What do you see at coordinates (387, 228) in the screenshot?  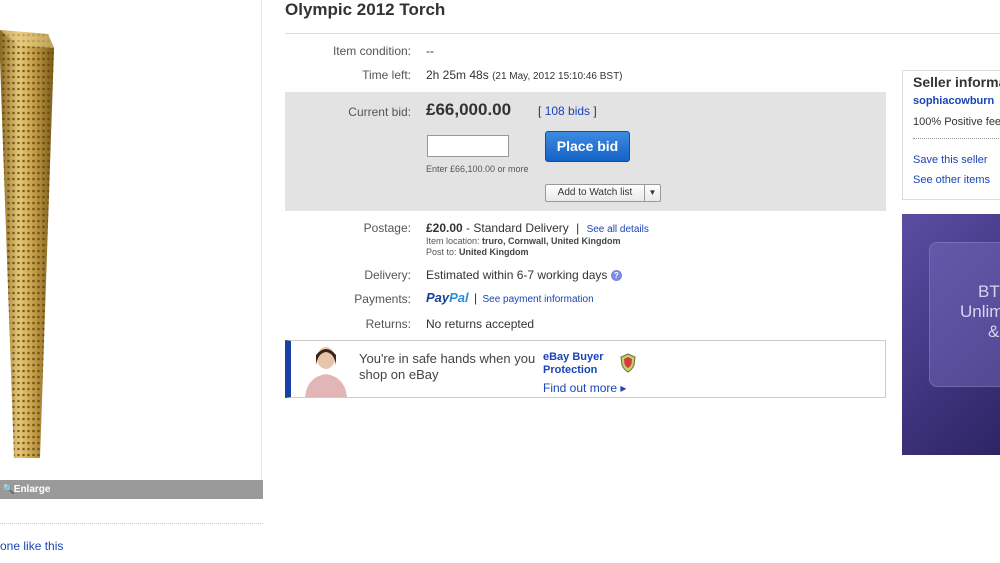 I see `postage-label: Postage:` at bounding box center [387, 228].